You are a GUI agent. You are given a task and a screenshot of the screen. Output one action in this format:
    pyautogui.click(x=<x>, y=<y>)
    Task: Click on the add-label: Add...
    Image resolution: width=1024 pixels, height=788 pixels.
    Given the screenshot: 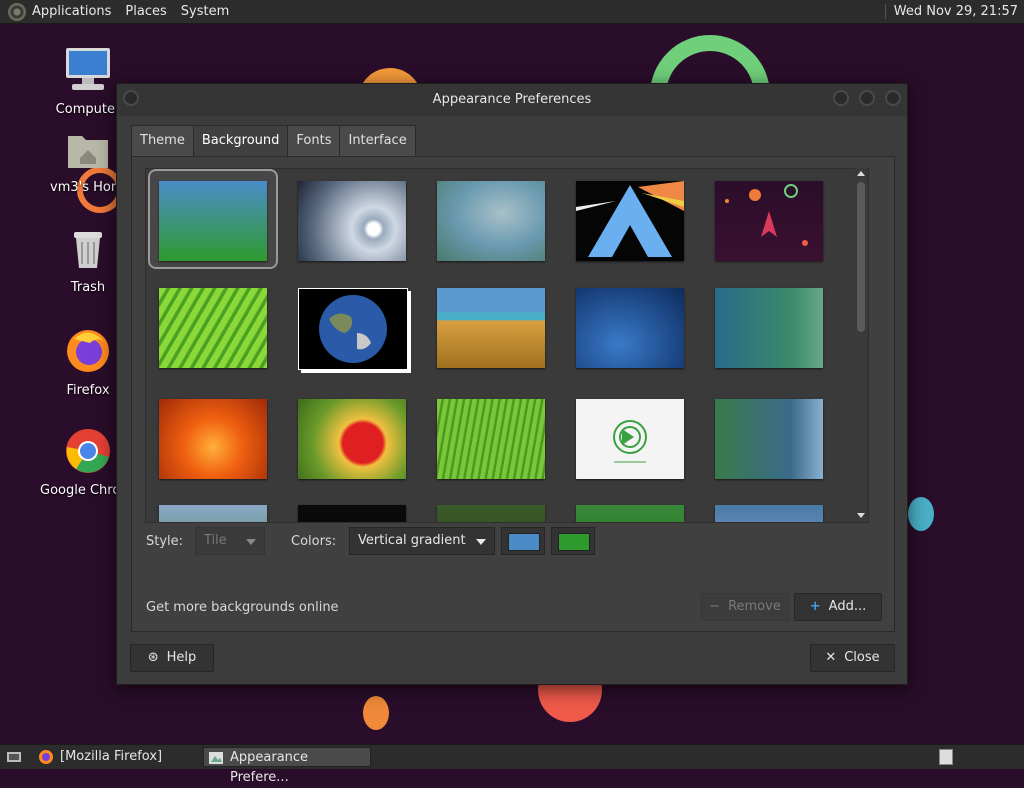 What is the action you would take?
    pyautogui.click(x=847, y=606)
    